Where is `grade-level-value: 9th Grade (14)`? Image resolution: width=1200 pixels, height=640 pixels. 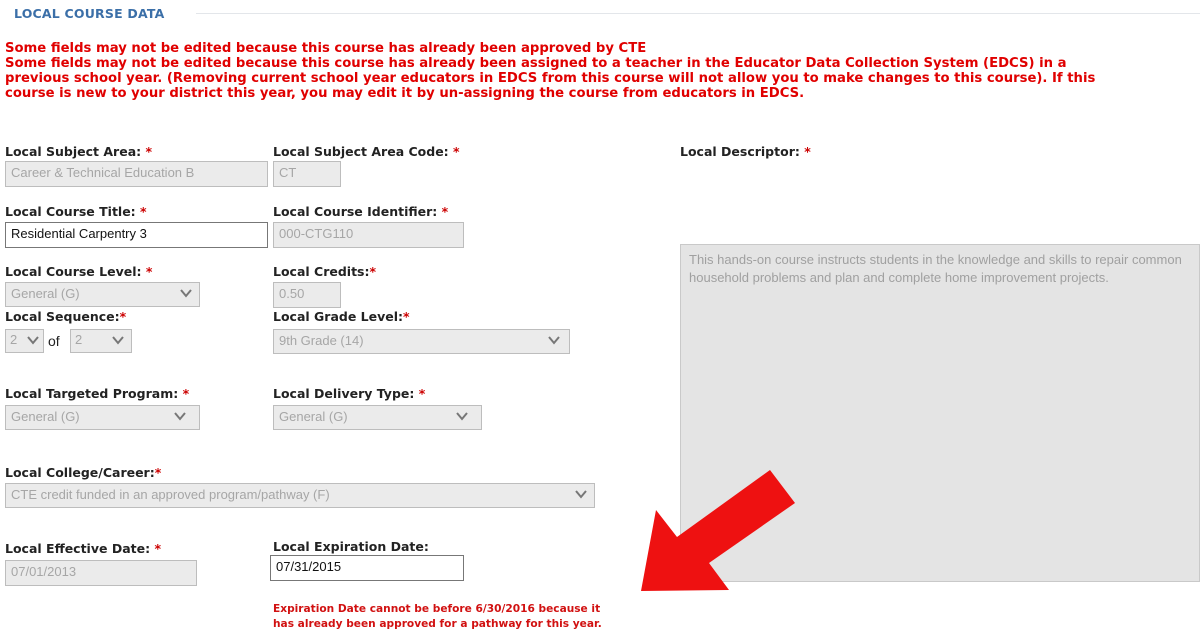
grade-level-value: 9th Grade (14) is located at coordinates (321, 340).